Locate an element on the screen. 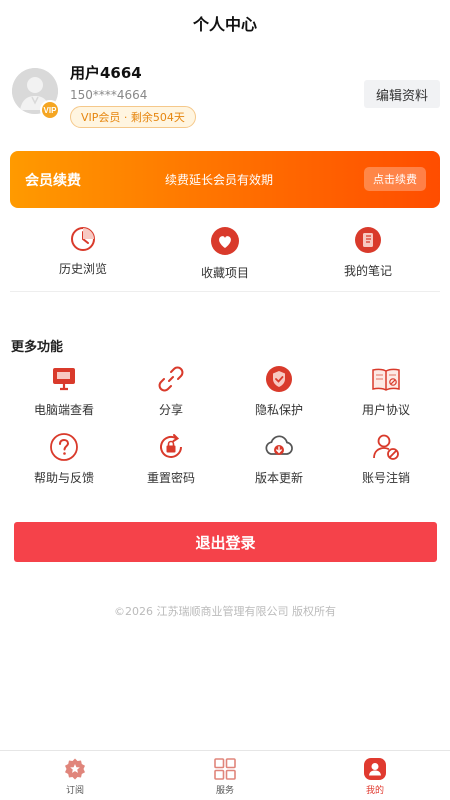 This screenshot has height=800, width=450. quick-label-notes: 我的笔记 is located at coordinates (367, 271).